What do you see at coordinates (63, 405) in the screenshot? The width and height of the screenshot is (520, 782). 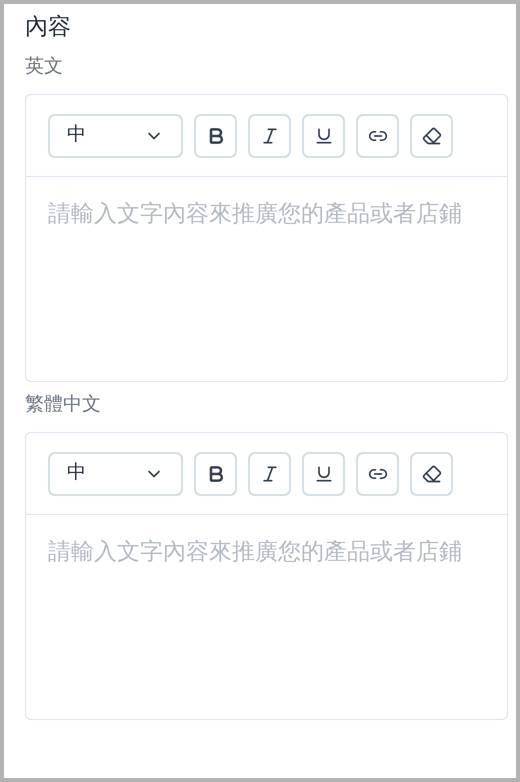 I see `field-label: 繁體中文` at bounding box center [63, 405].